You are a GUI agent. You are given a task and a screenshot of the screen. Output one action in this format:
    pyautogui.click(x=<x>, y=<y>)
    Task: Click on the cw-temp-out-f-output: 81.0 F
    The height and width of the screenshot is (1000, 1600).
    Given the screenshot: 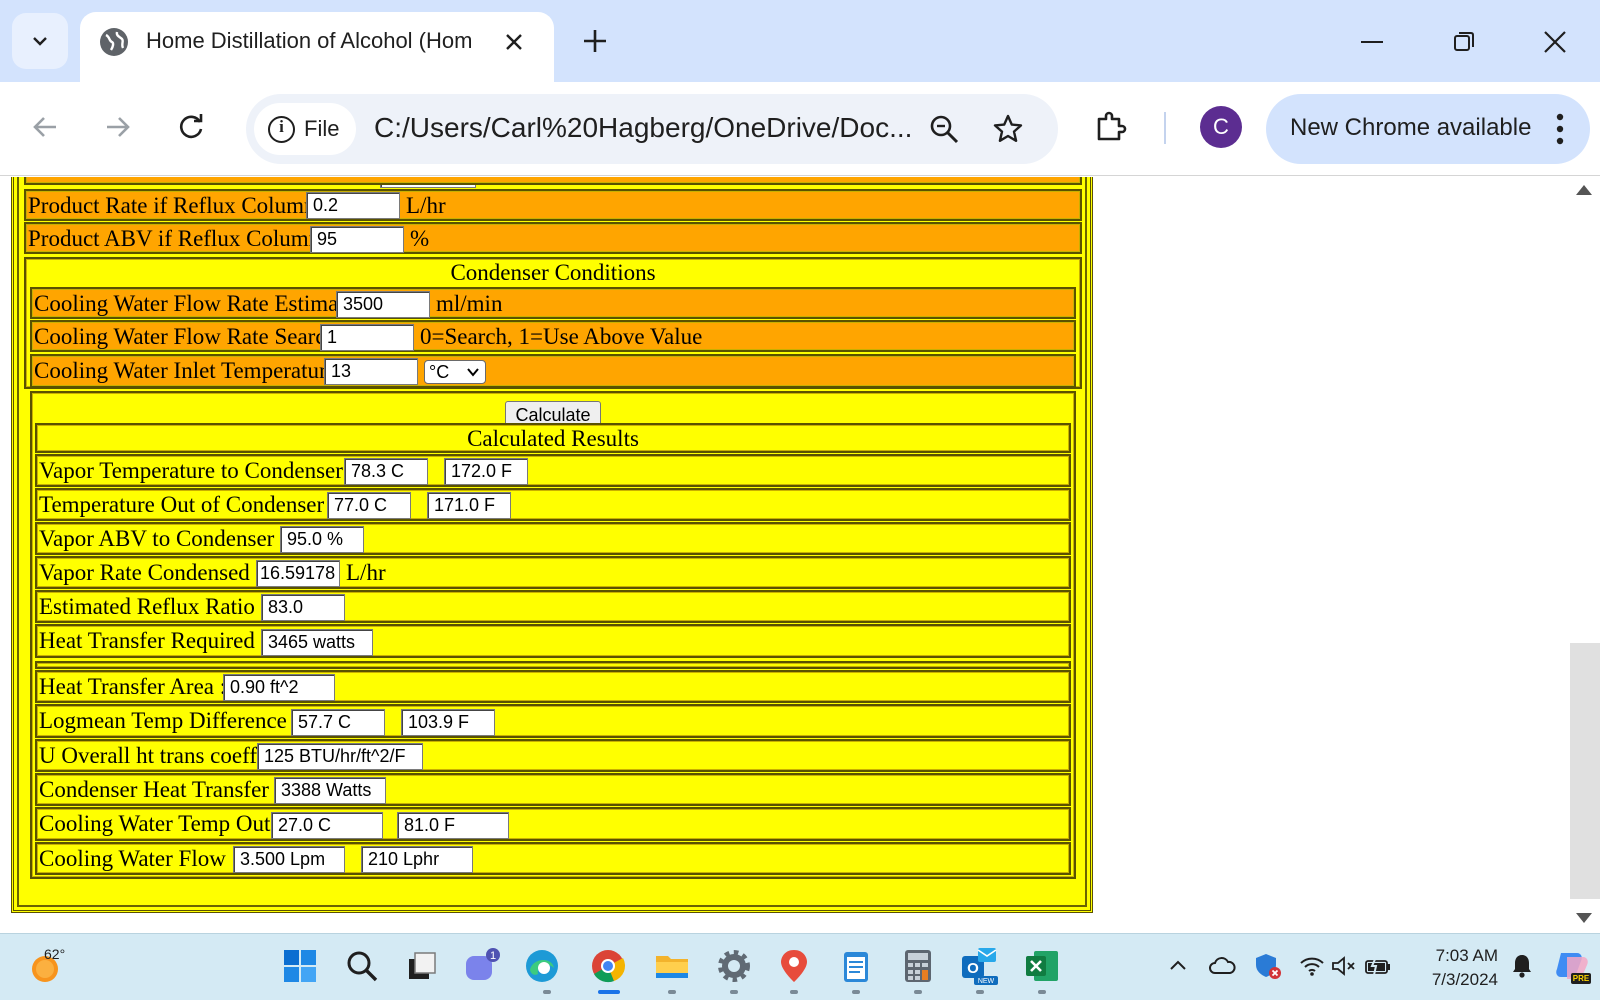 What is the action you would take?
    pyautogui.click(x=453, y=825)
    